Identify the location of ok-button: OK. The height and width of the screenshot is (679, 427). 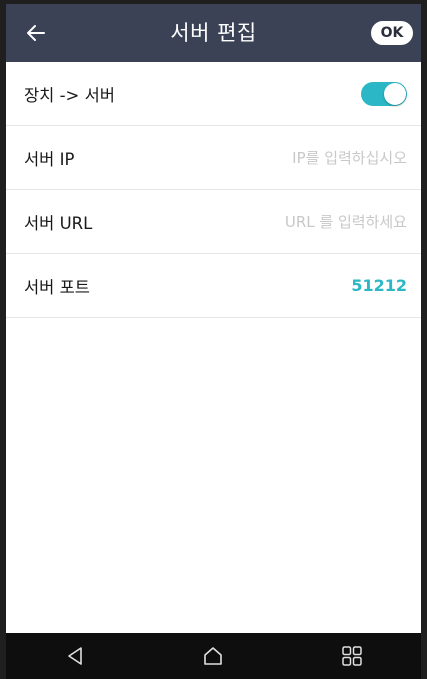
(392, 33).